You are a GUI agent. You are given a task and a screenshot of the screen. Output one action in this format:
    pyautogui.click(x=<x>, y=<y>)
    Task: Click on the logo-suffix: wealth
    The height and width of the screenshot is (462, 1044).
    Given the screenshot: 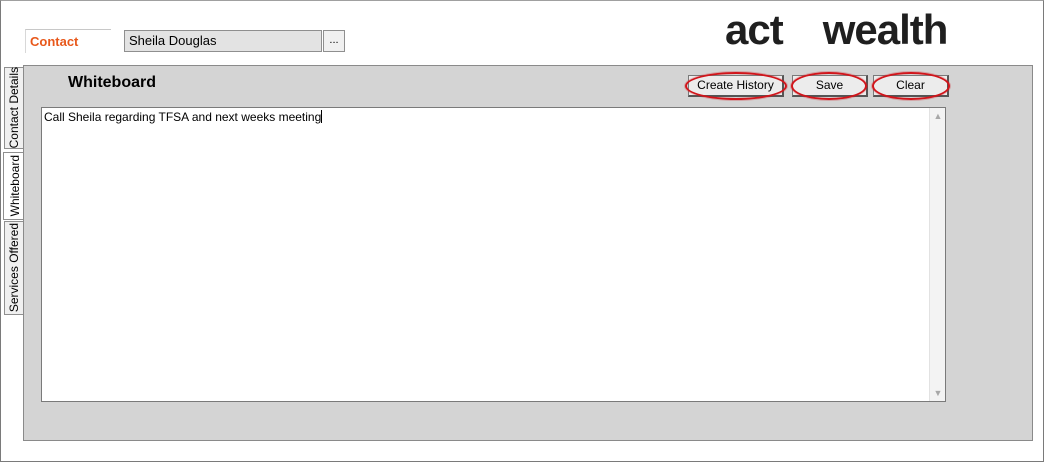 What is the action you would take?
    pyautogui.click(x=885, y=29)
    